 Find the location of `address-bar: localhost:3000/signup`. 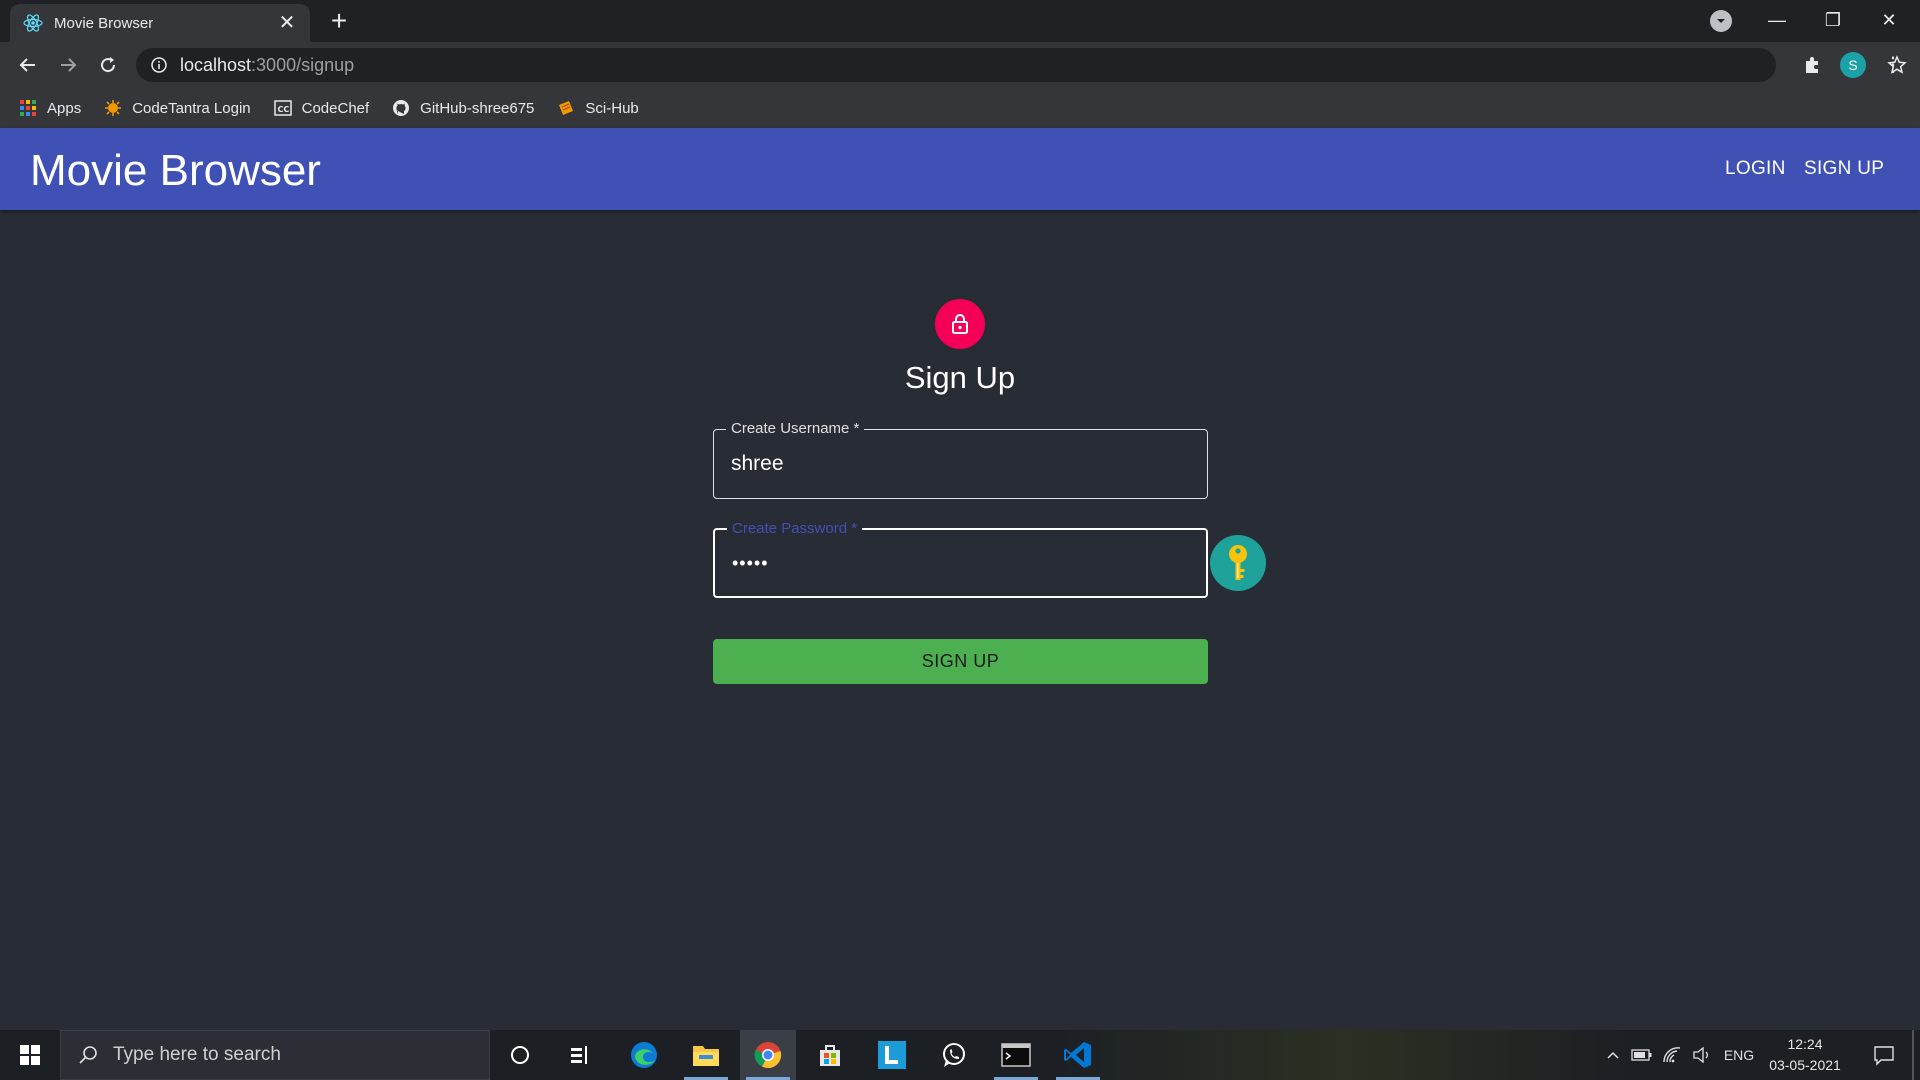

address-bar: localhost:3000/signup is located at coordinates (1021, 65).